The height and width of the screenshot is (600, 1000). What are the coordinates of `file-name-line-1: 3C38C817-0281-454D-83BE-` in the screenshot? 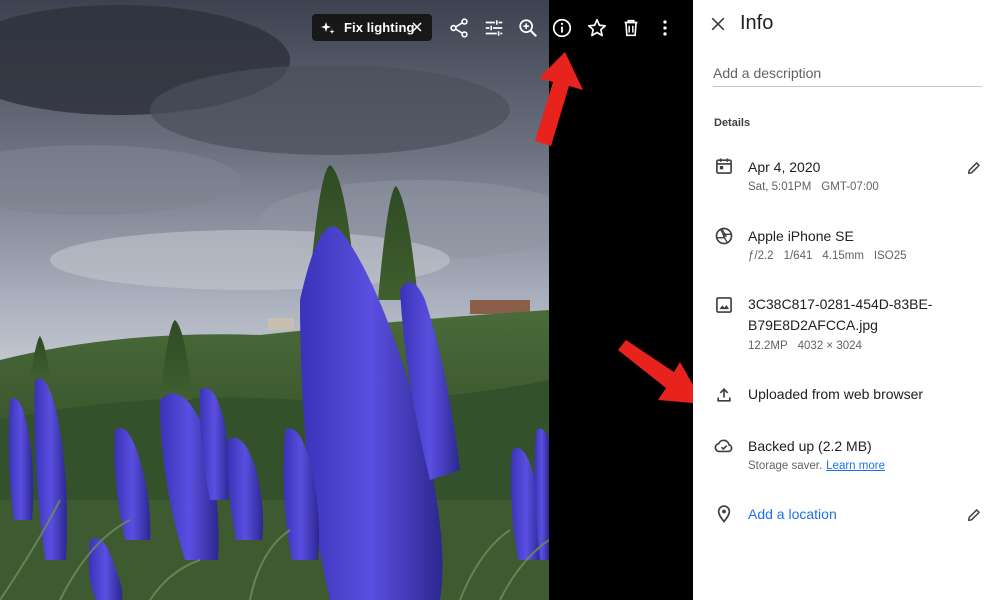 It's located at (840, 304).